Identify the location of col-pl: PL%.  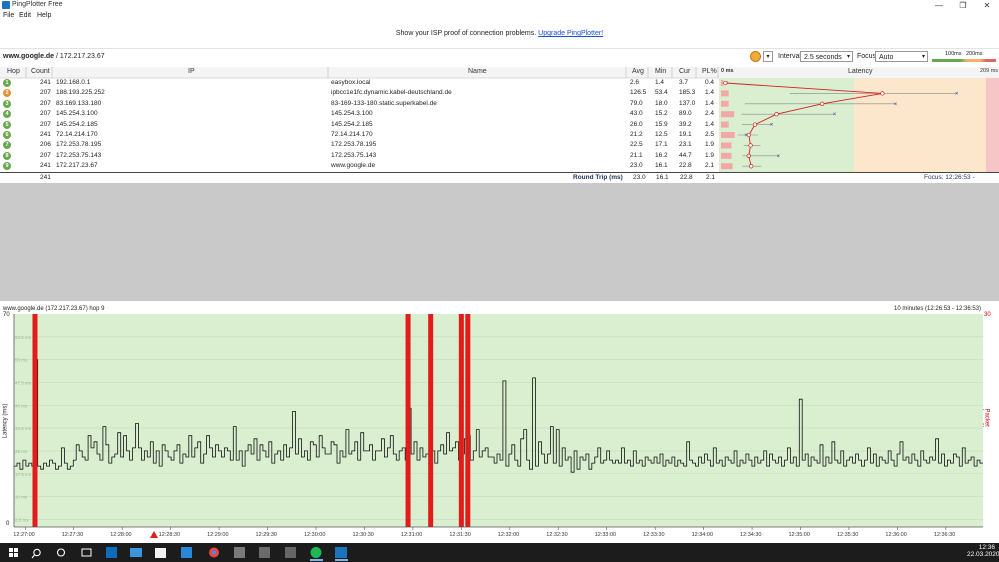
(709, 72).